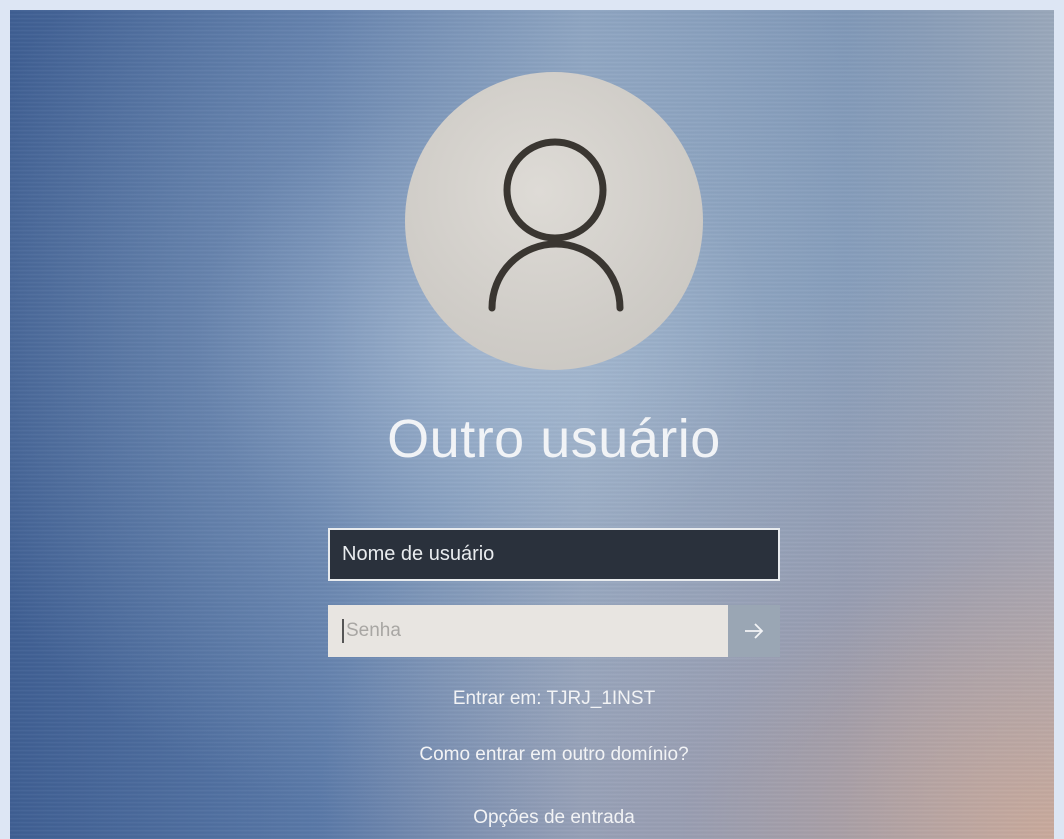  Describe the element at coordinates (554, 439) in the screenshot. I see `user-title: Outro usuário` at that location.